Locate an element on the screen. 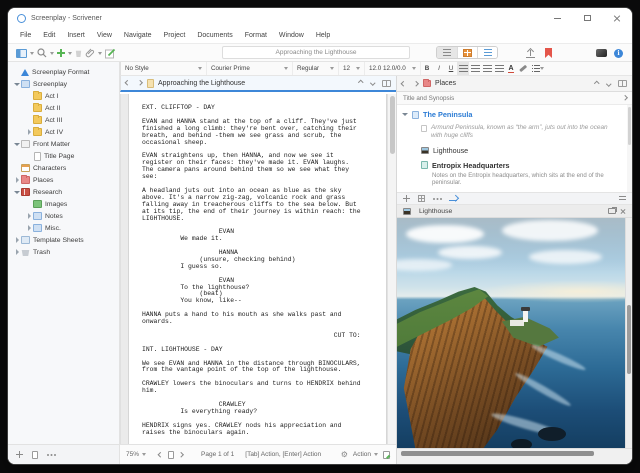 The width and height of the screenshot is (640, 473). menu-documents: Documents is located at coordinates (214, 35).